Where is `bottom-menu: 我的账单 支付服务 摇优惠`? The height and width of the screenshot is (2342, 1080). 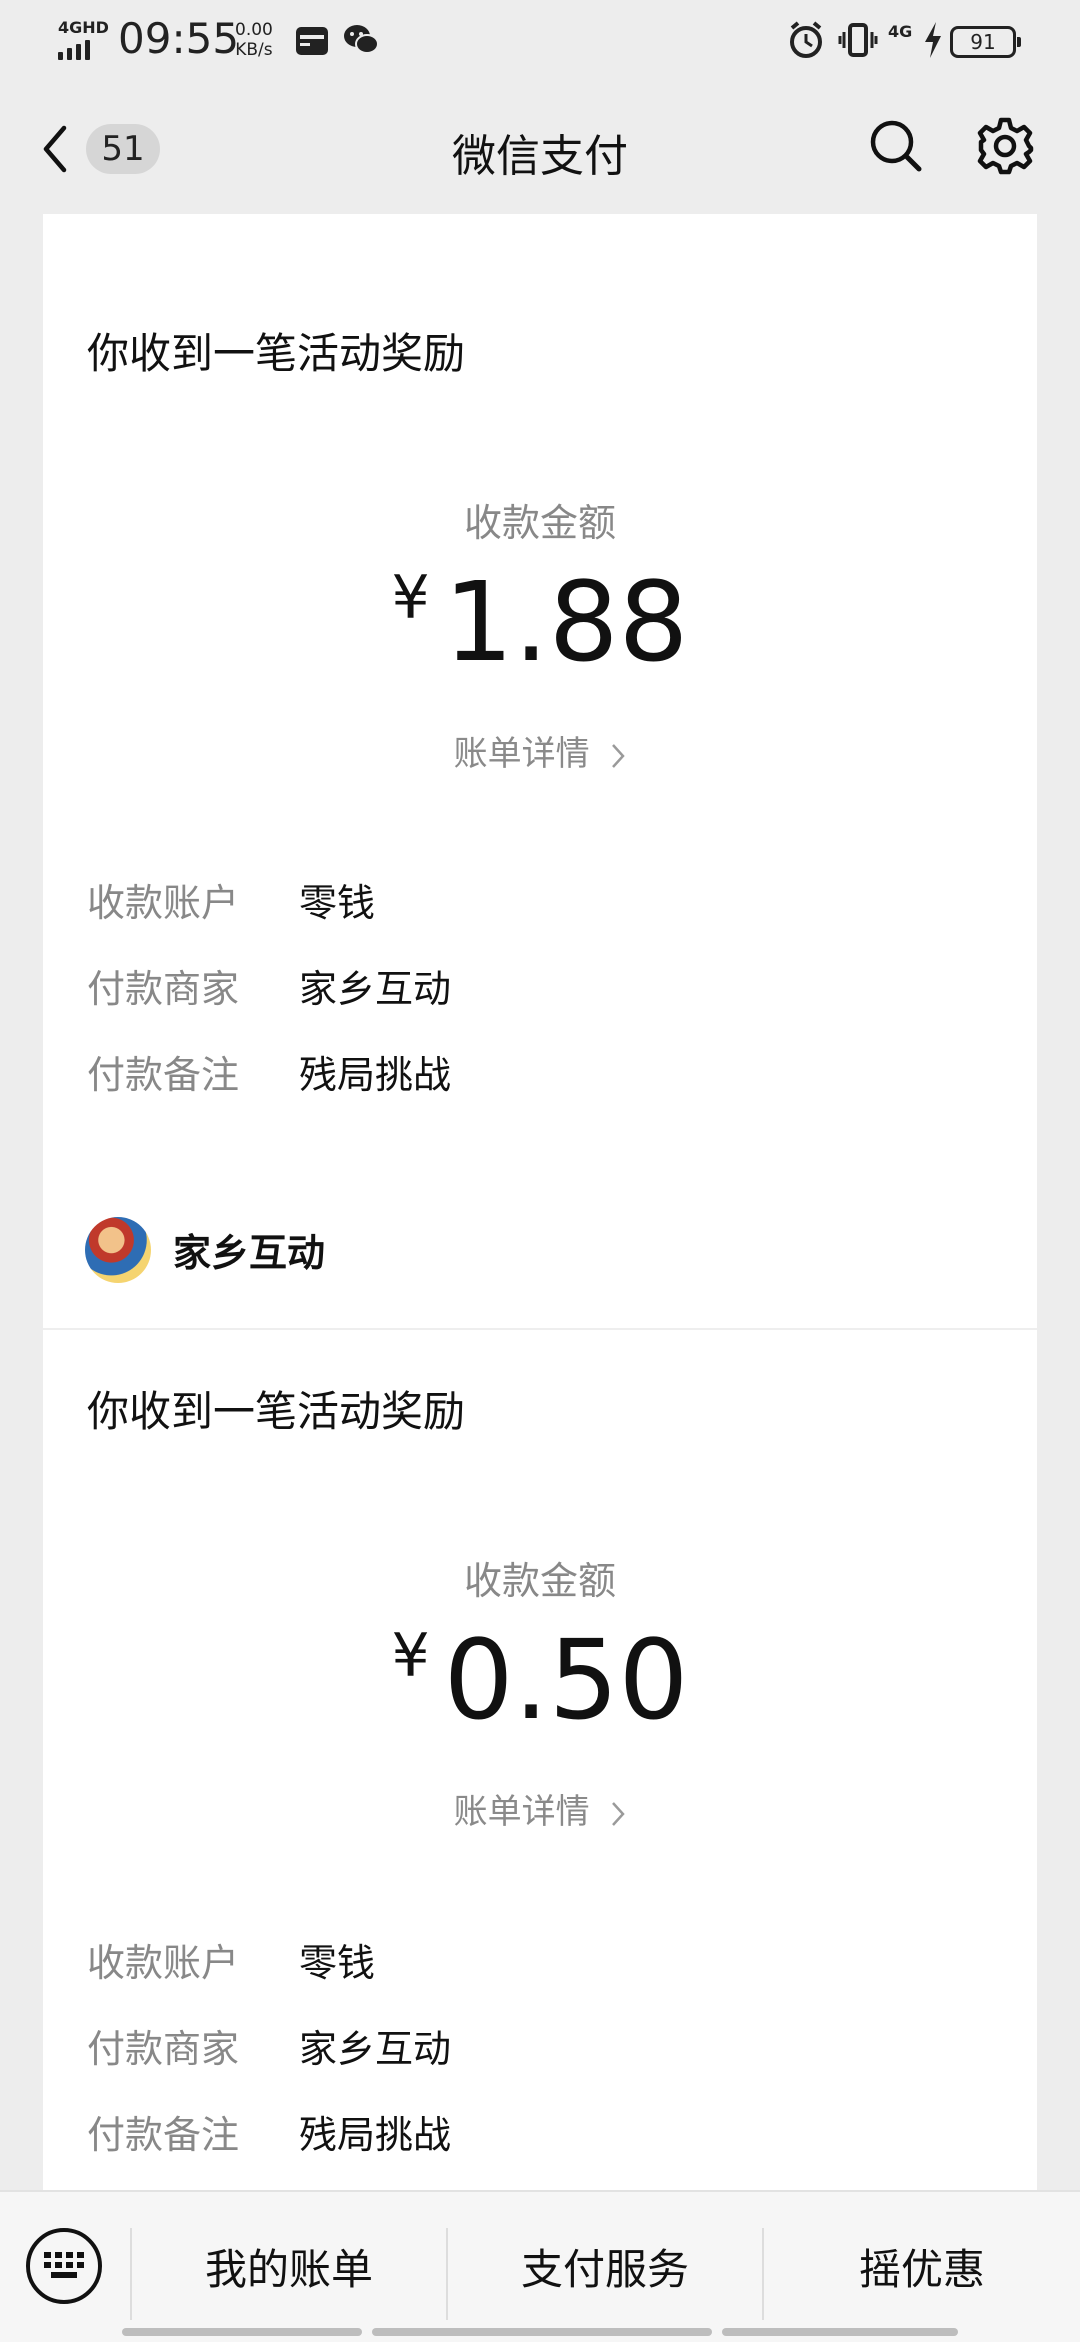 bottom-menu: 我的账单 支付服务 摇优惠 is located at coordinates (540, 2266).